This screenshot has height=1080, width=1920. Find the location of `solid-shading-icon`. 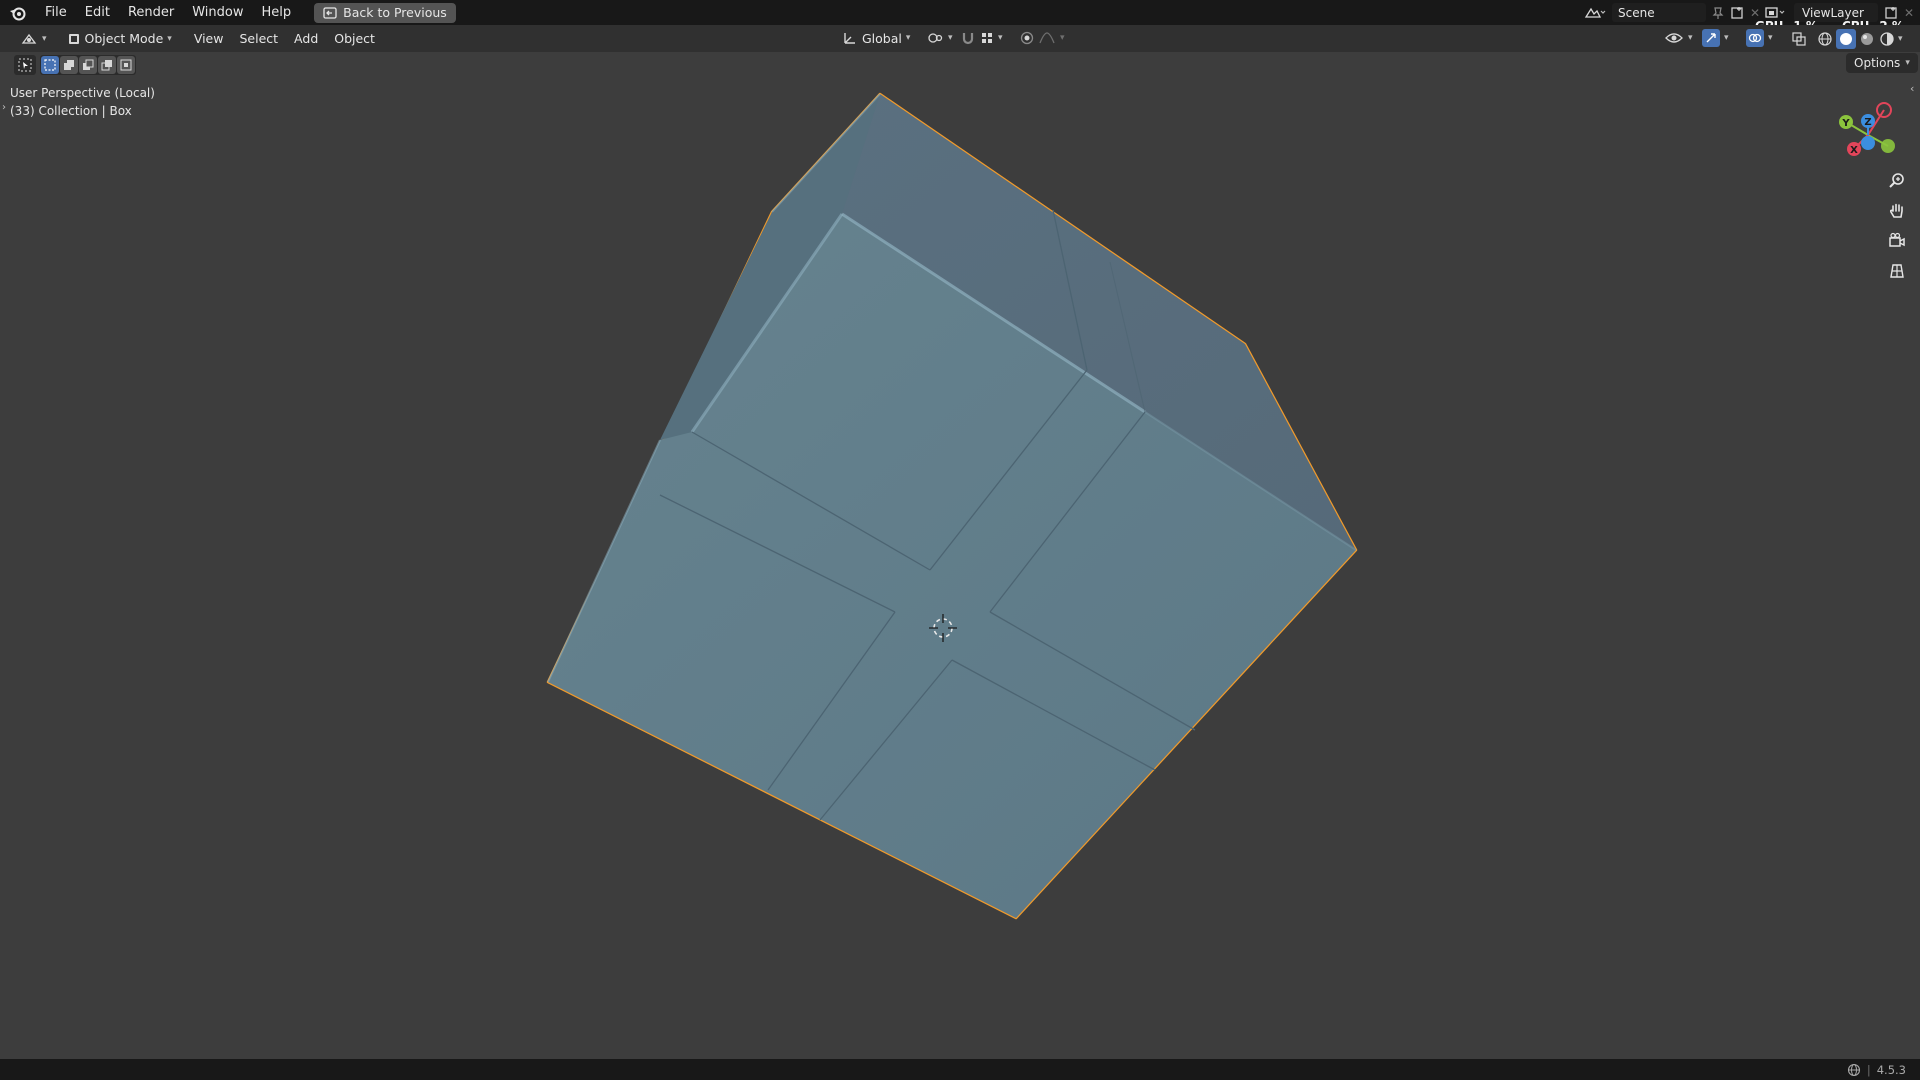

solid-shading-icon is located at coordinates (1846, 39).